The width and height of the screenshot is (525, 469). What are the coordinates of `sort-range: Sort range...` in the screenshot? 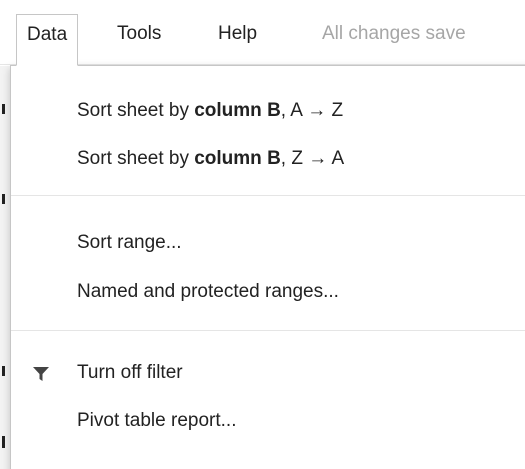 It's located at (268, 243).